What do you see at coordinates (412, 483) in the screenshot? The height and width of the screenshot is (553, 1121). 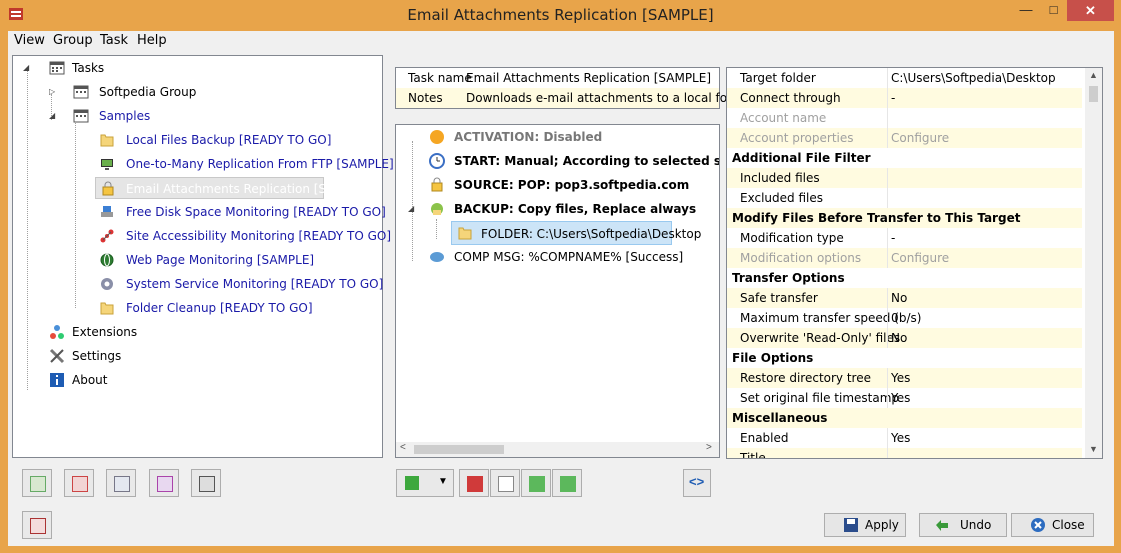 I see `add-step-icon` at bounding box center [412, 483].